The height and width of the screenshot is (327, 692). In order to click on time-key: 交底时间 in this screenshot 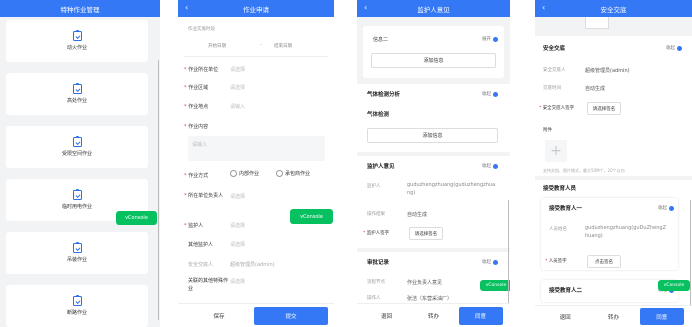, I will do `click(552, 88)`.